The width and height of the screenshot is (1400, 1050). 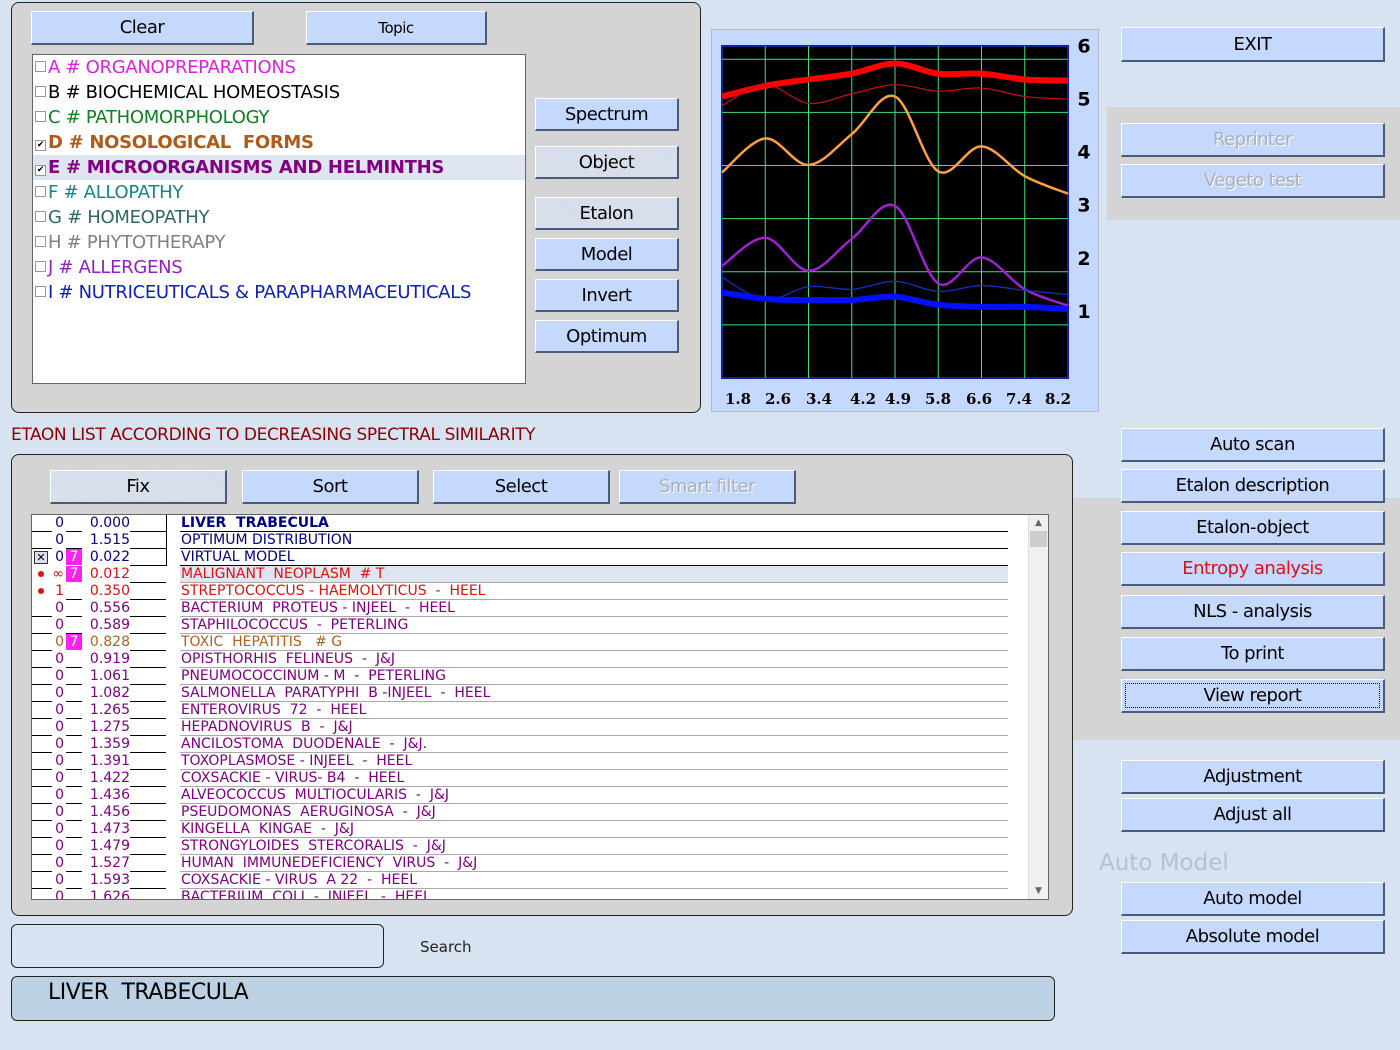 I want to click on row-count: 0, so click(x=59, y=523).